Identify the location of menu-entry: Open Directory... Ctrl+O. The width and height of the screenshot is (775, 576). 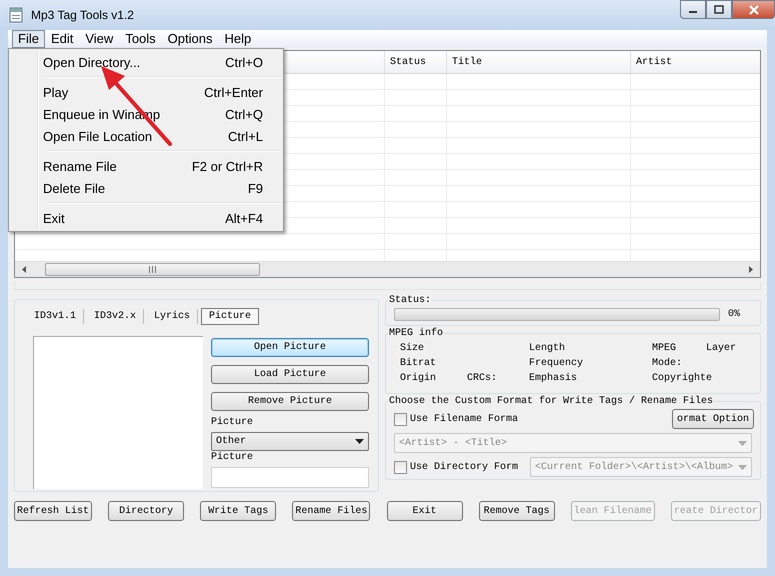
(146, 62).